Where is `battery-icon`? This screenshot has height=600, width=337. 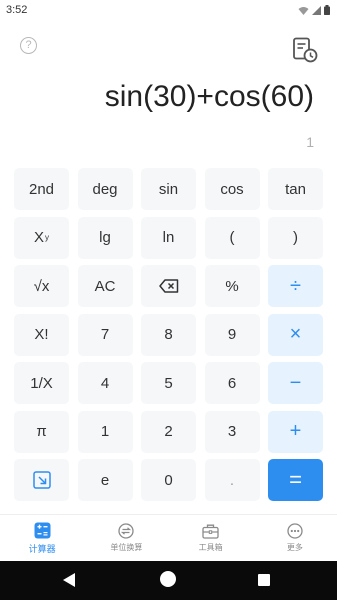
battery-icon is located at coordinates (327, 10).